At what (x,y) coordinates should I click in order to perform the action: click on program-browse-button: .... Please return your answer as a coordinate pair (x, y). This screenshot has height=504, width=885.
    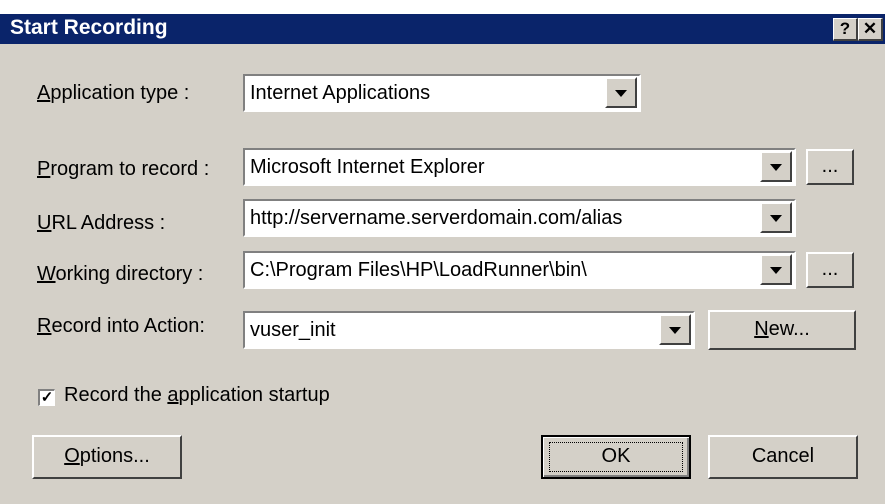
    Looking at the image, I should click on (830, 167).